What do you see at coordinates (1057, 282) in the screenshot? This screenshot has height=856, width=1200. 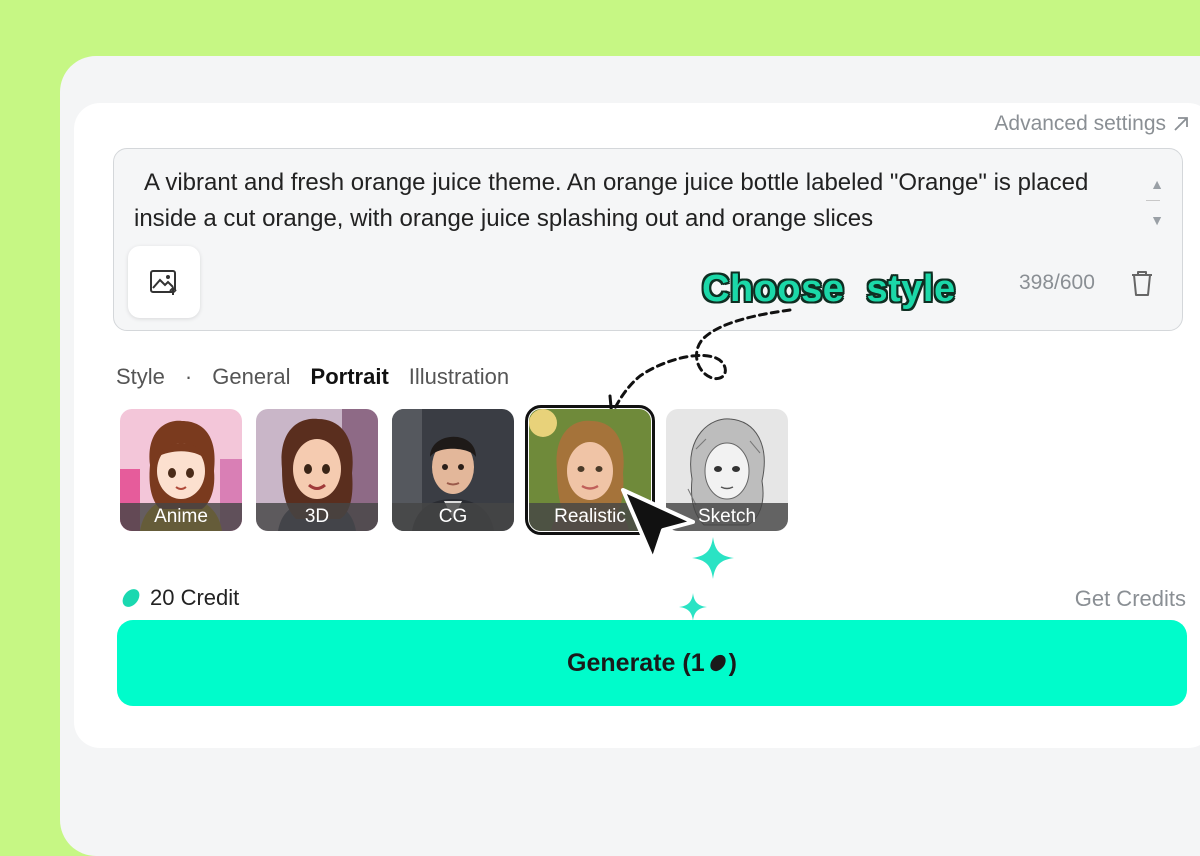 I see `character-counter: 398/600` at bounding box center [1057, 282].